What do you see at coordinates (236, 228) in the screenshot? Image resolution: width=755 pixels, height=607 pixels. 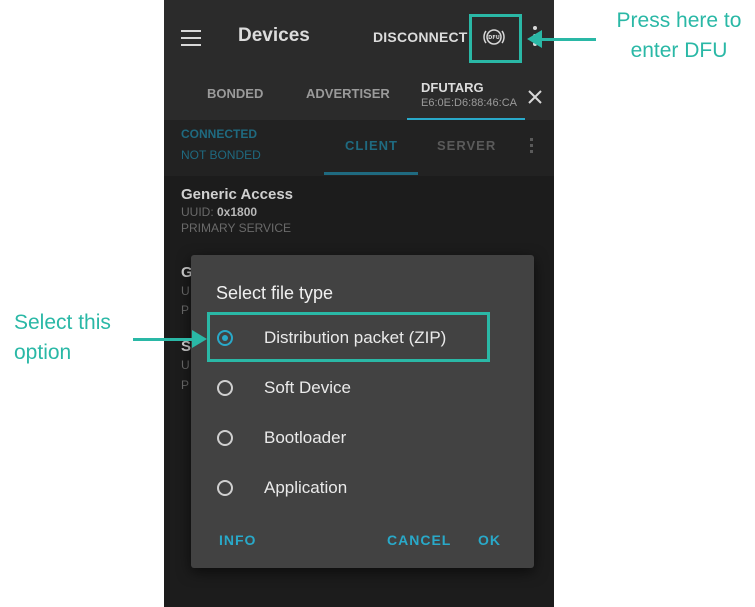 I see `service-type: PRIMARY SERVICE` at bounding box center [236, 228].